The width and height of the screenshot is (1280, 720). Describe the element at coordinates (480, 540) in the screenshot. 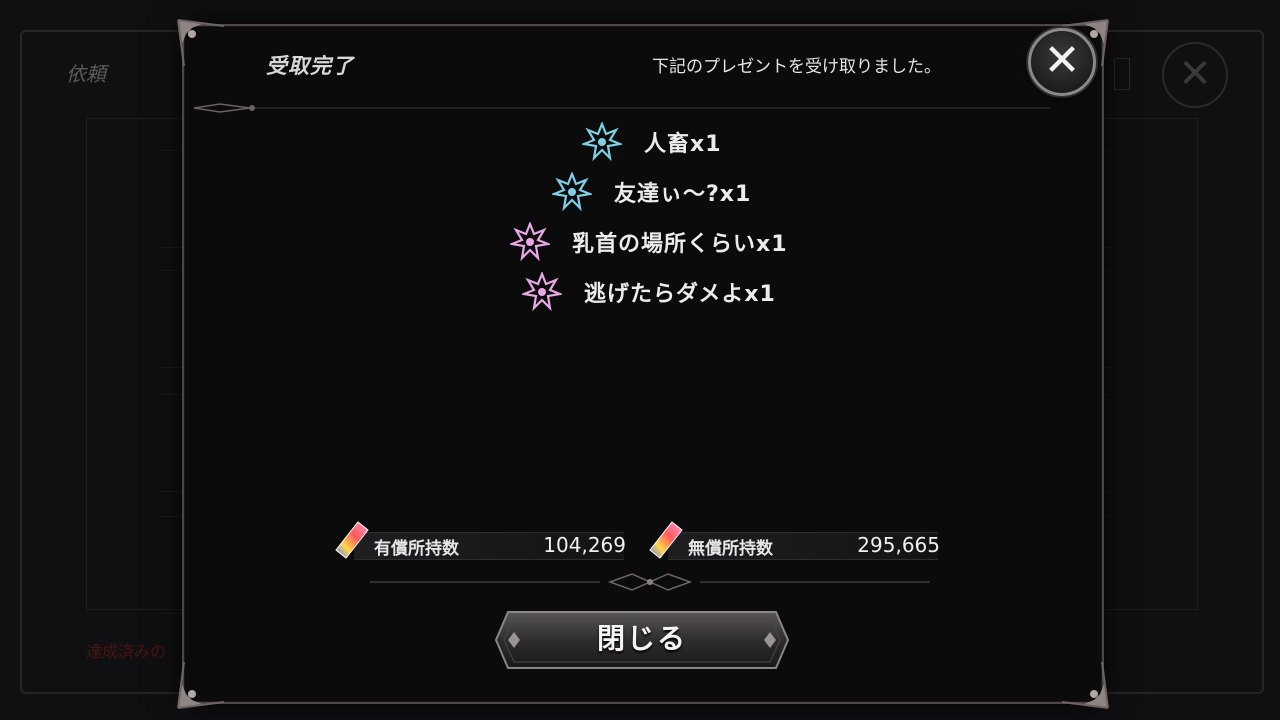

I see `paid-currency-balance: 有償所持数 104,269` at that location.